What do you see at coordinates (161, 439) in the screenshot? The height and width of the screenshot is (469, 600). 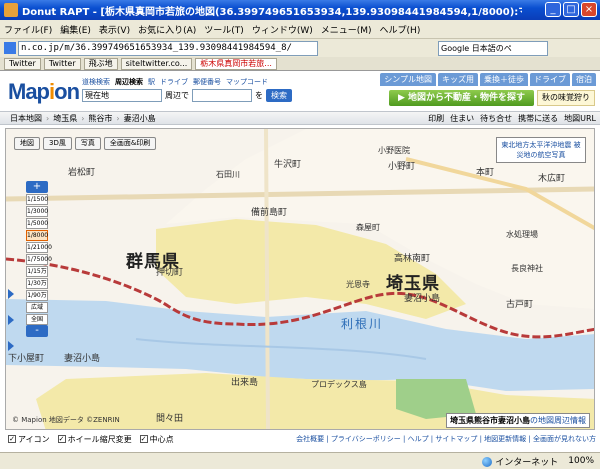 I see `checkbox-label: 中心点` at bounding box center [161, 439].